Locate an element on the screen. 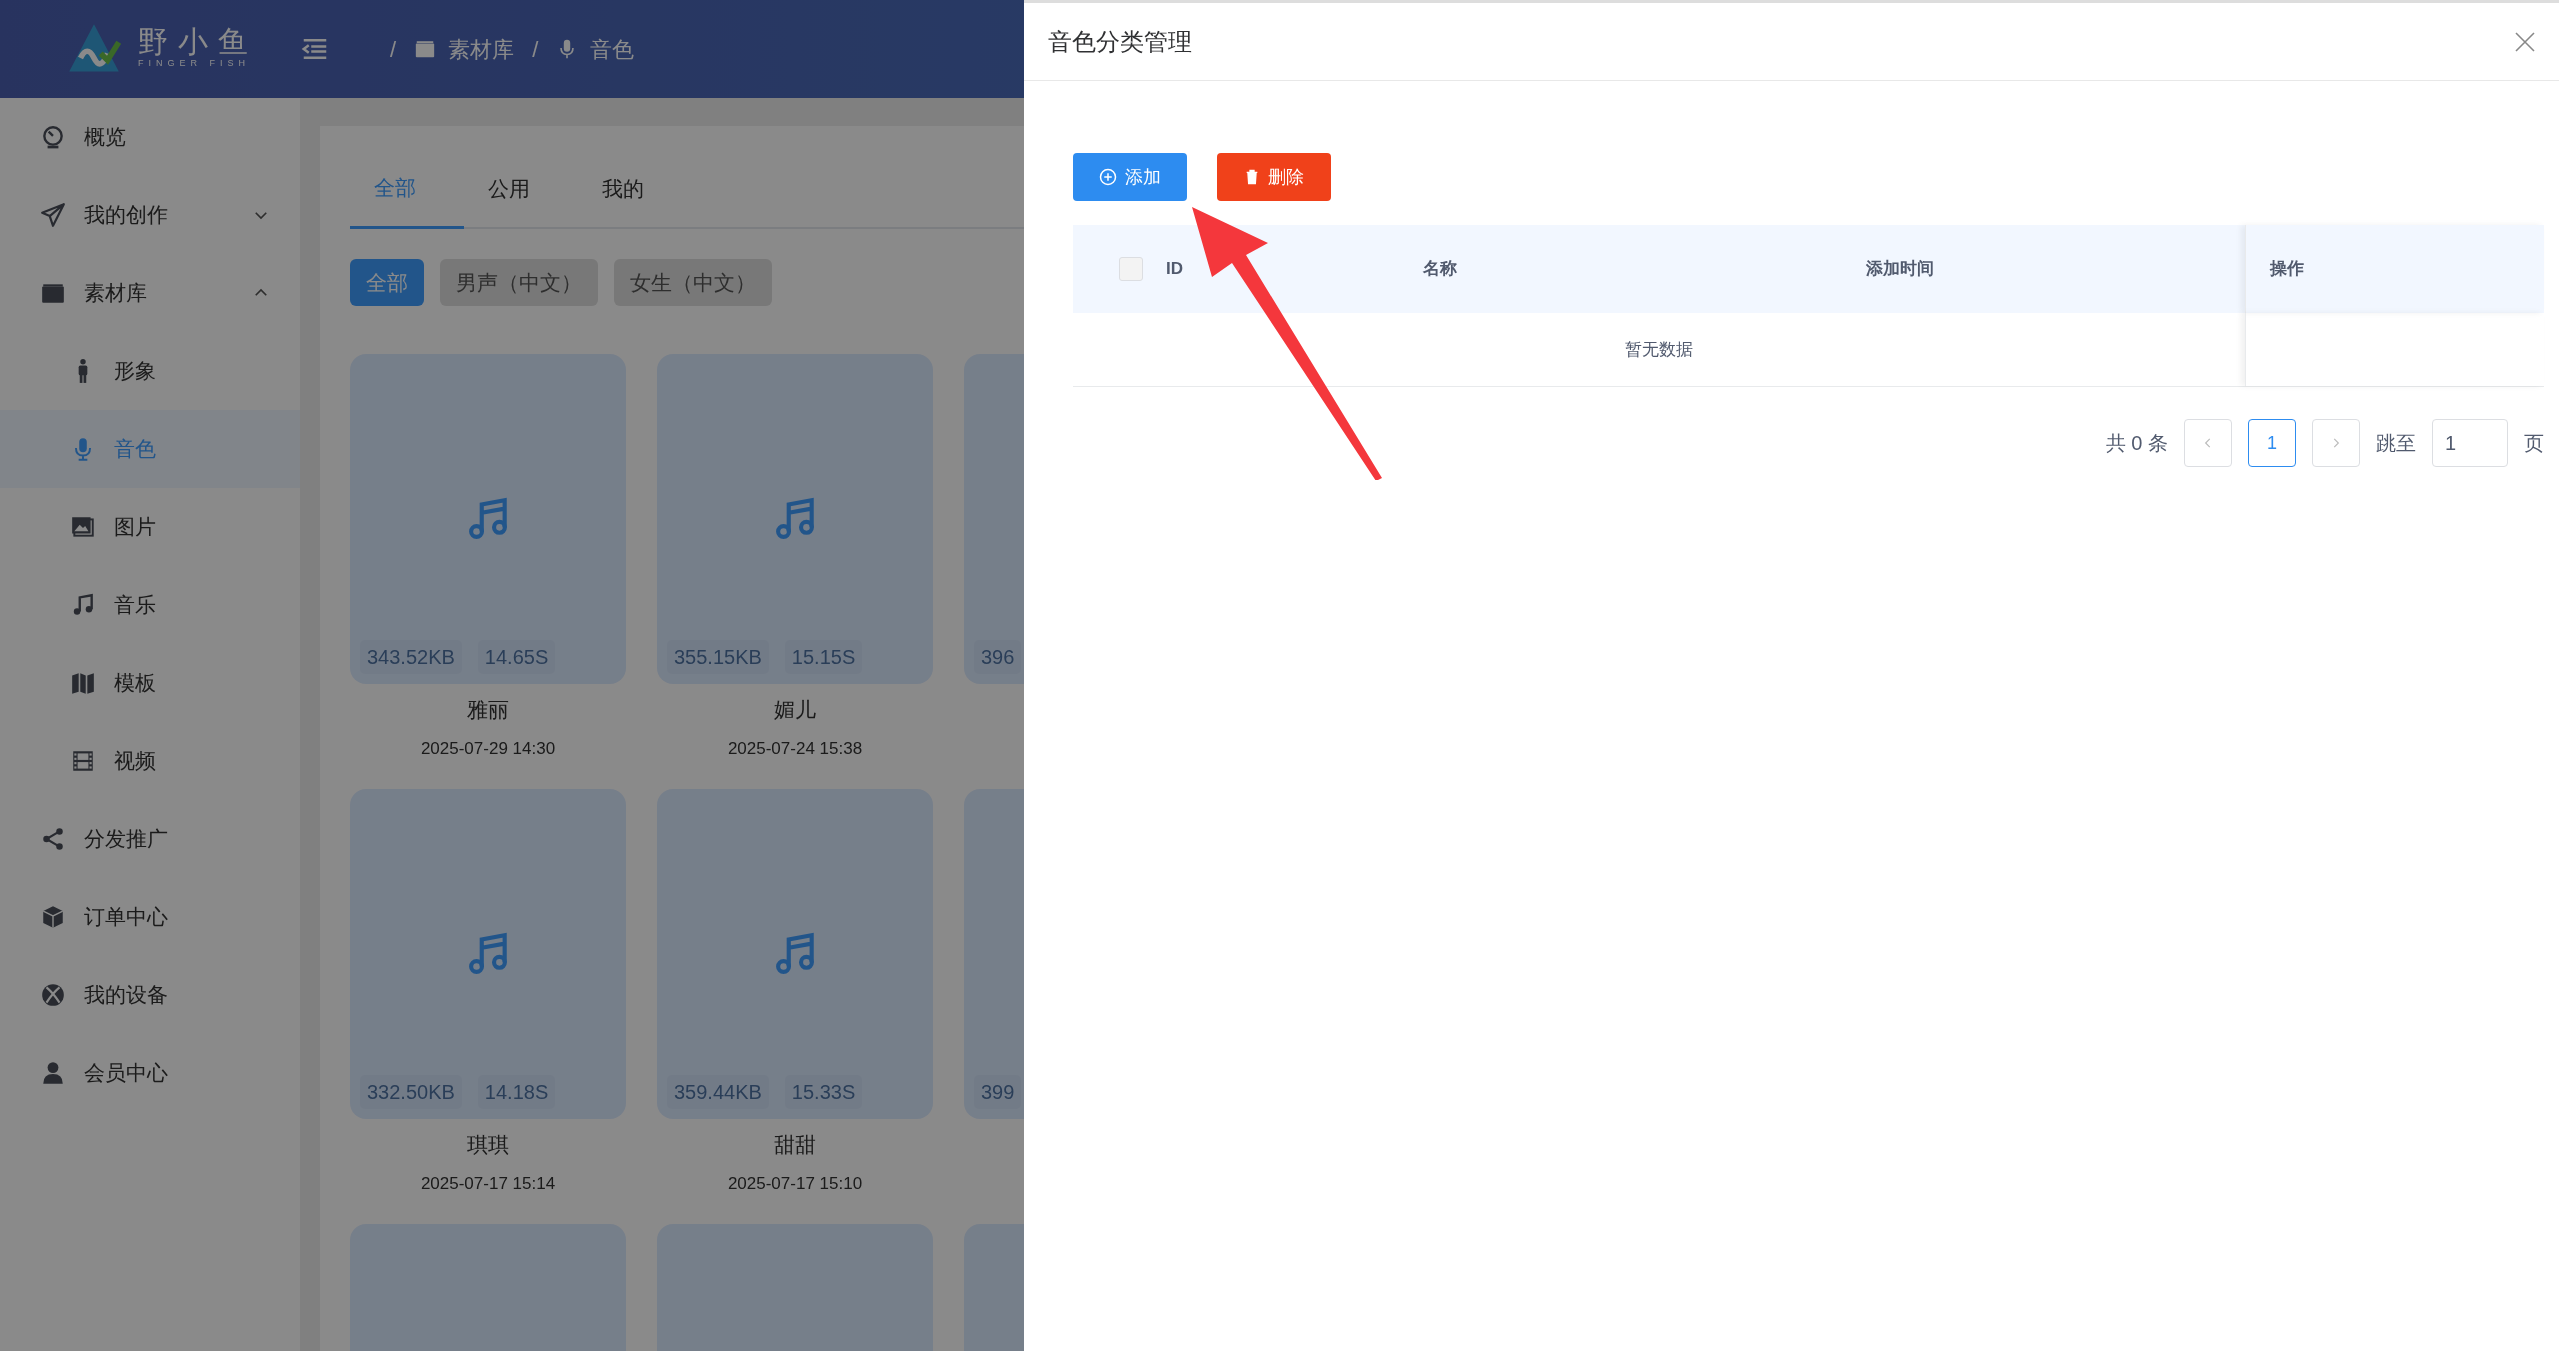 The width and height of the screenshot is (2559, 1351). column-header: 名称 is located at coordinates (1440, 269).